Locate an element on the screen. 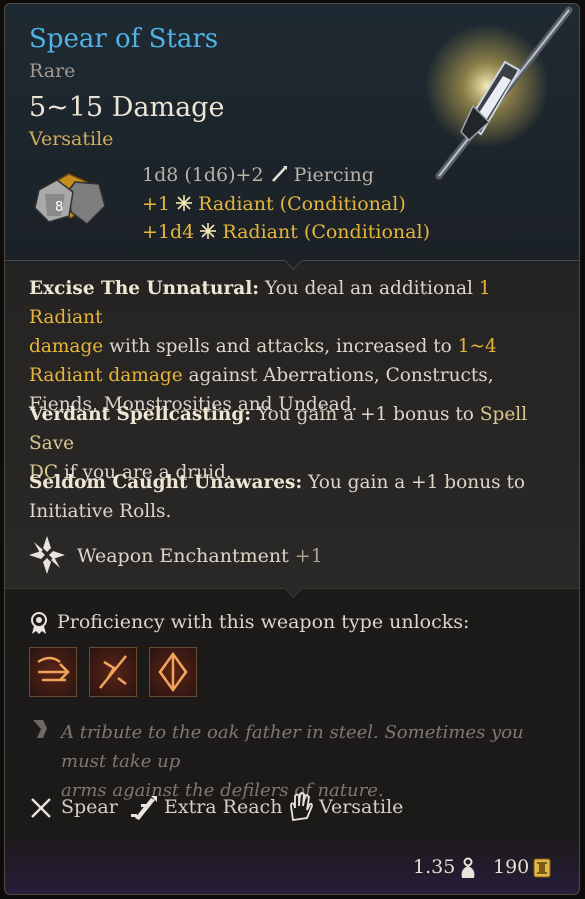 This screenshot has width=585, height=899. bonus-damage-line-2: +1d4 Radiant (Conditional) is located at coordinates (286, 232).